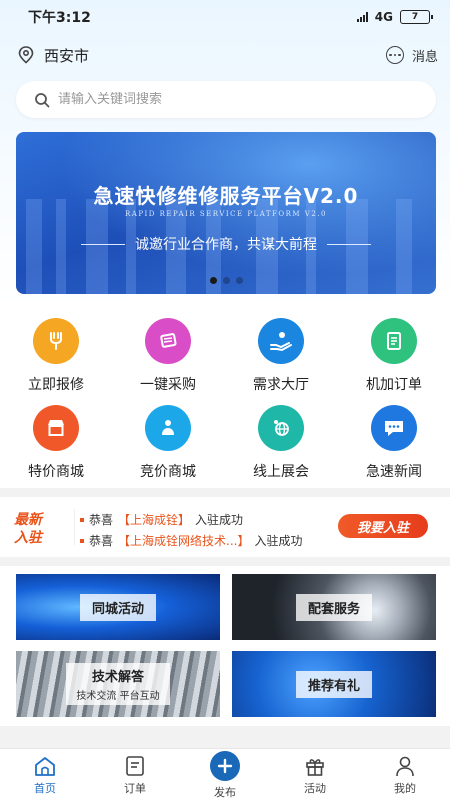 The width and height of the screenshot is (450, 800). I want to click on menu-label: 一键采购, so click(168, 385).